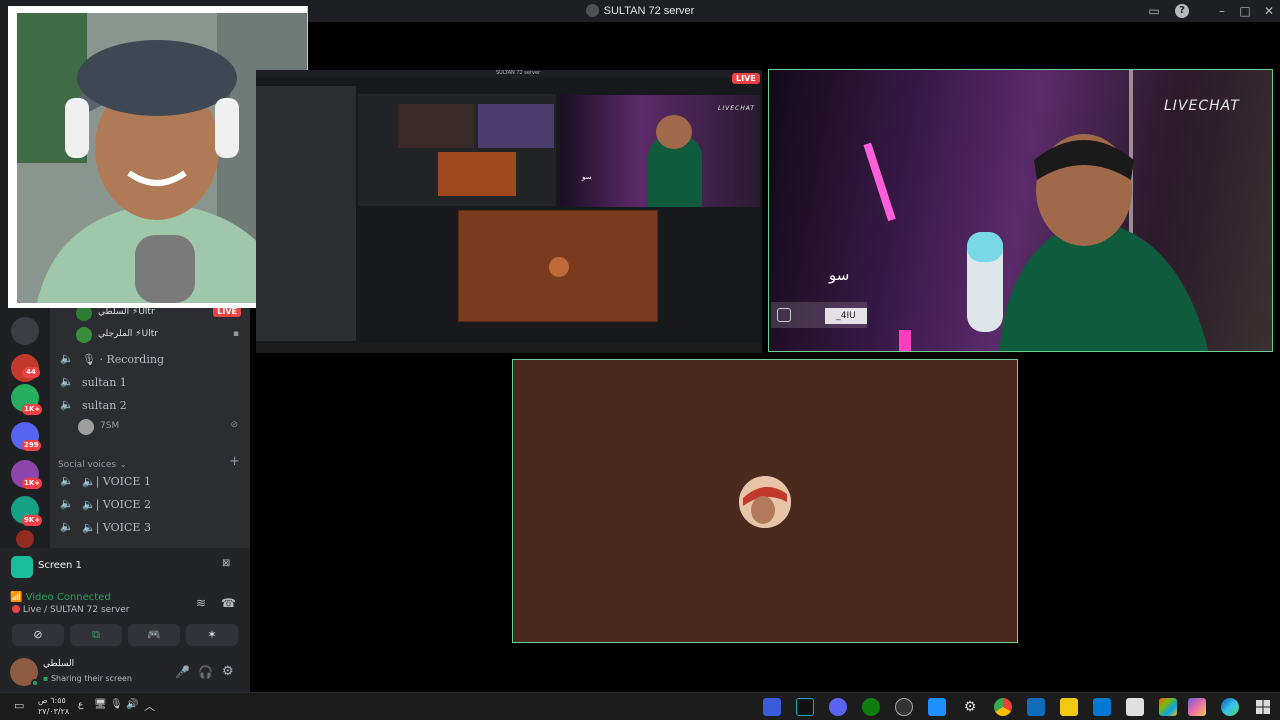 This screenshot has width=1280, height=720. I want to click on settings-app-icon: ⚙, so click(970, 707).